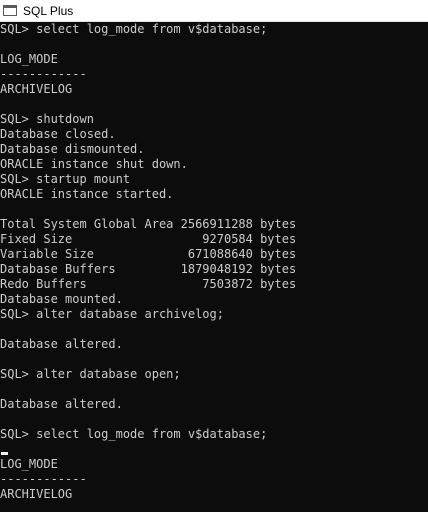  What do you see at coordinates (58, 134) in the screenshot?
I see `console-line: Database closed.` at bounding box center [58, 134].